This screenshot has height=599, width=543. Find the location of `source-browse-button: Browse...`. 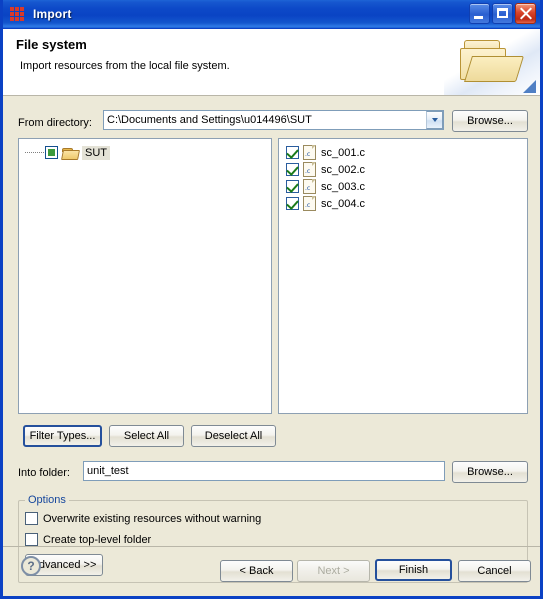

source-browse-button: Browse... is located at coordinates (490, 121).